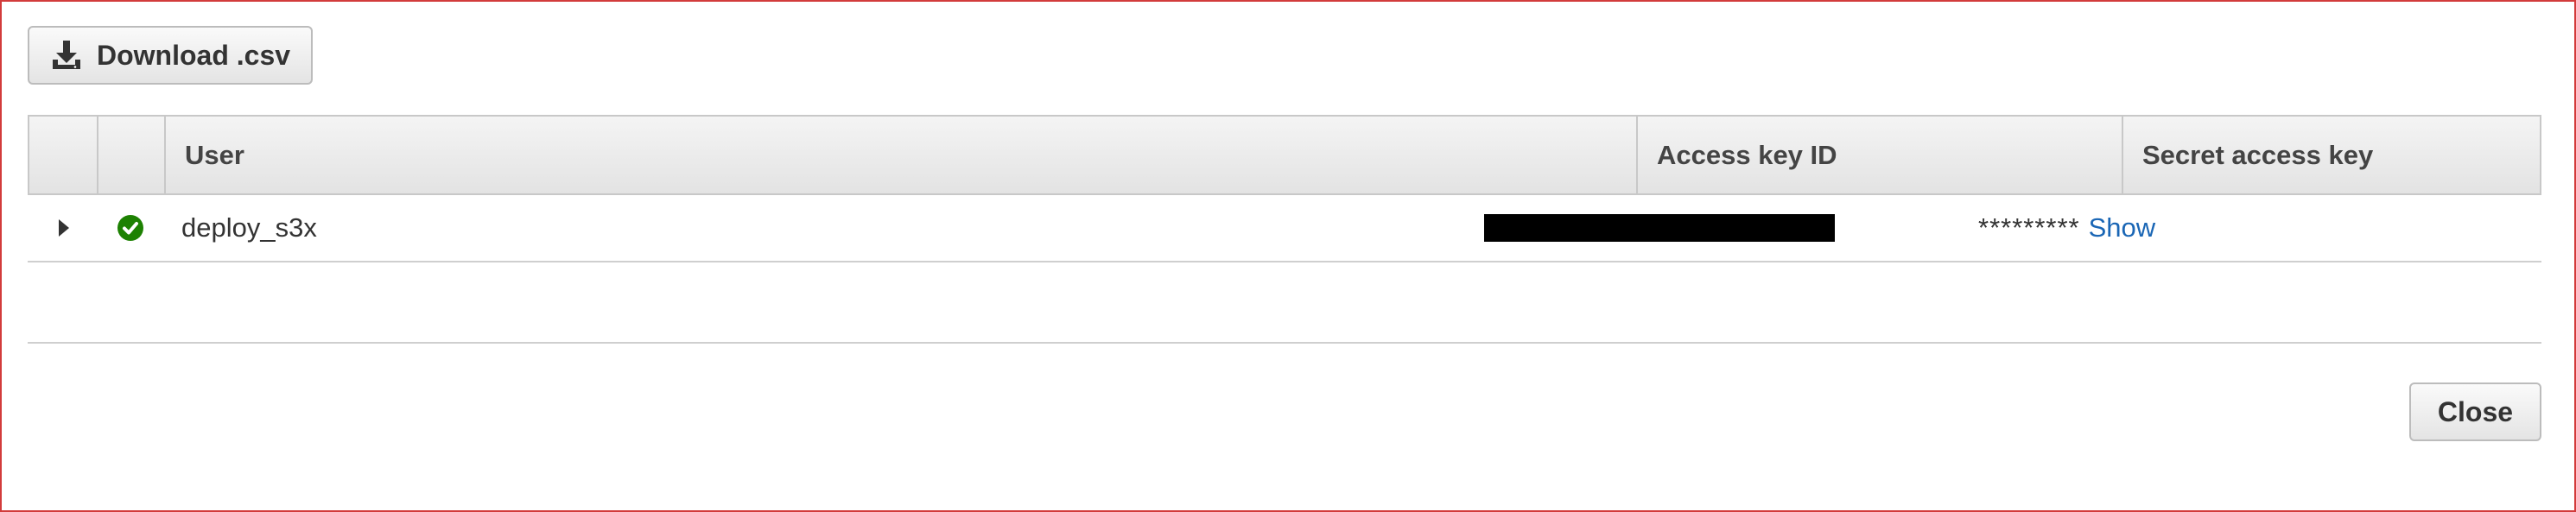  What do you see at coordinates (900, 155) in the screenshot?
I see `column-header-user: User` at bounding box center [900, 155].